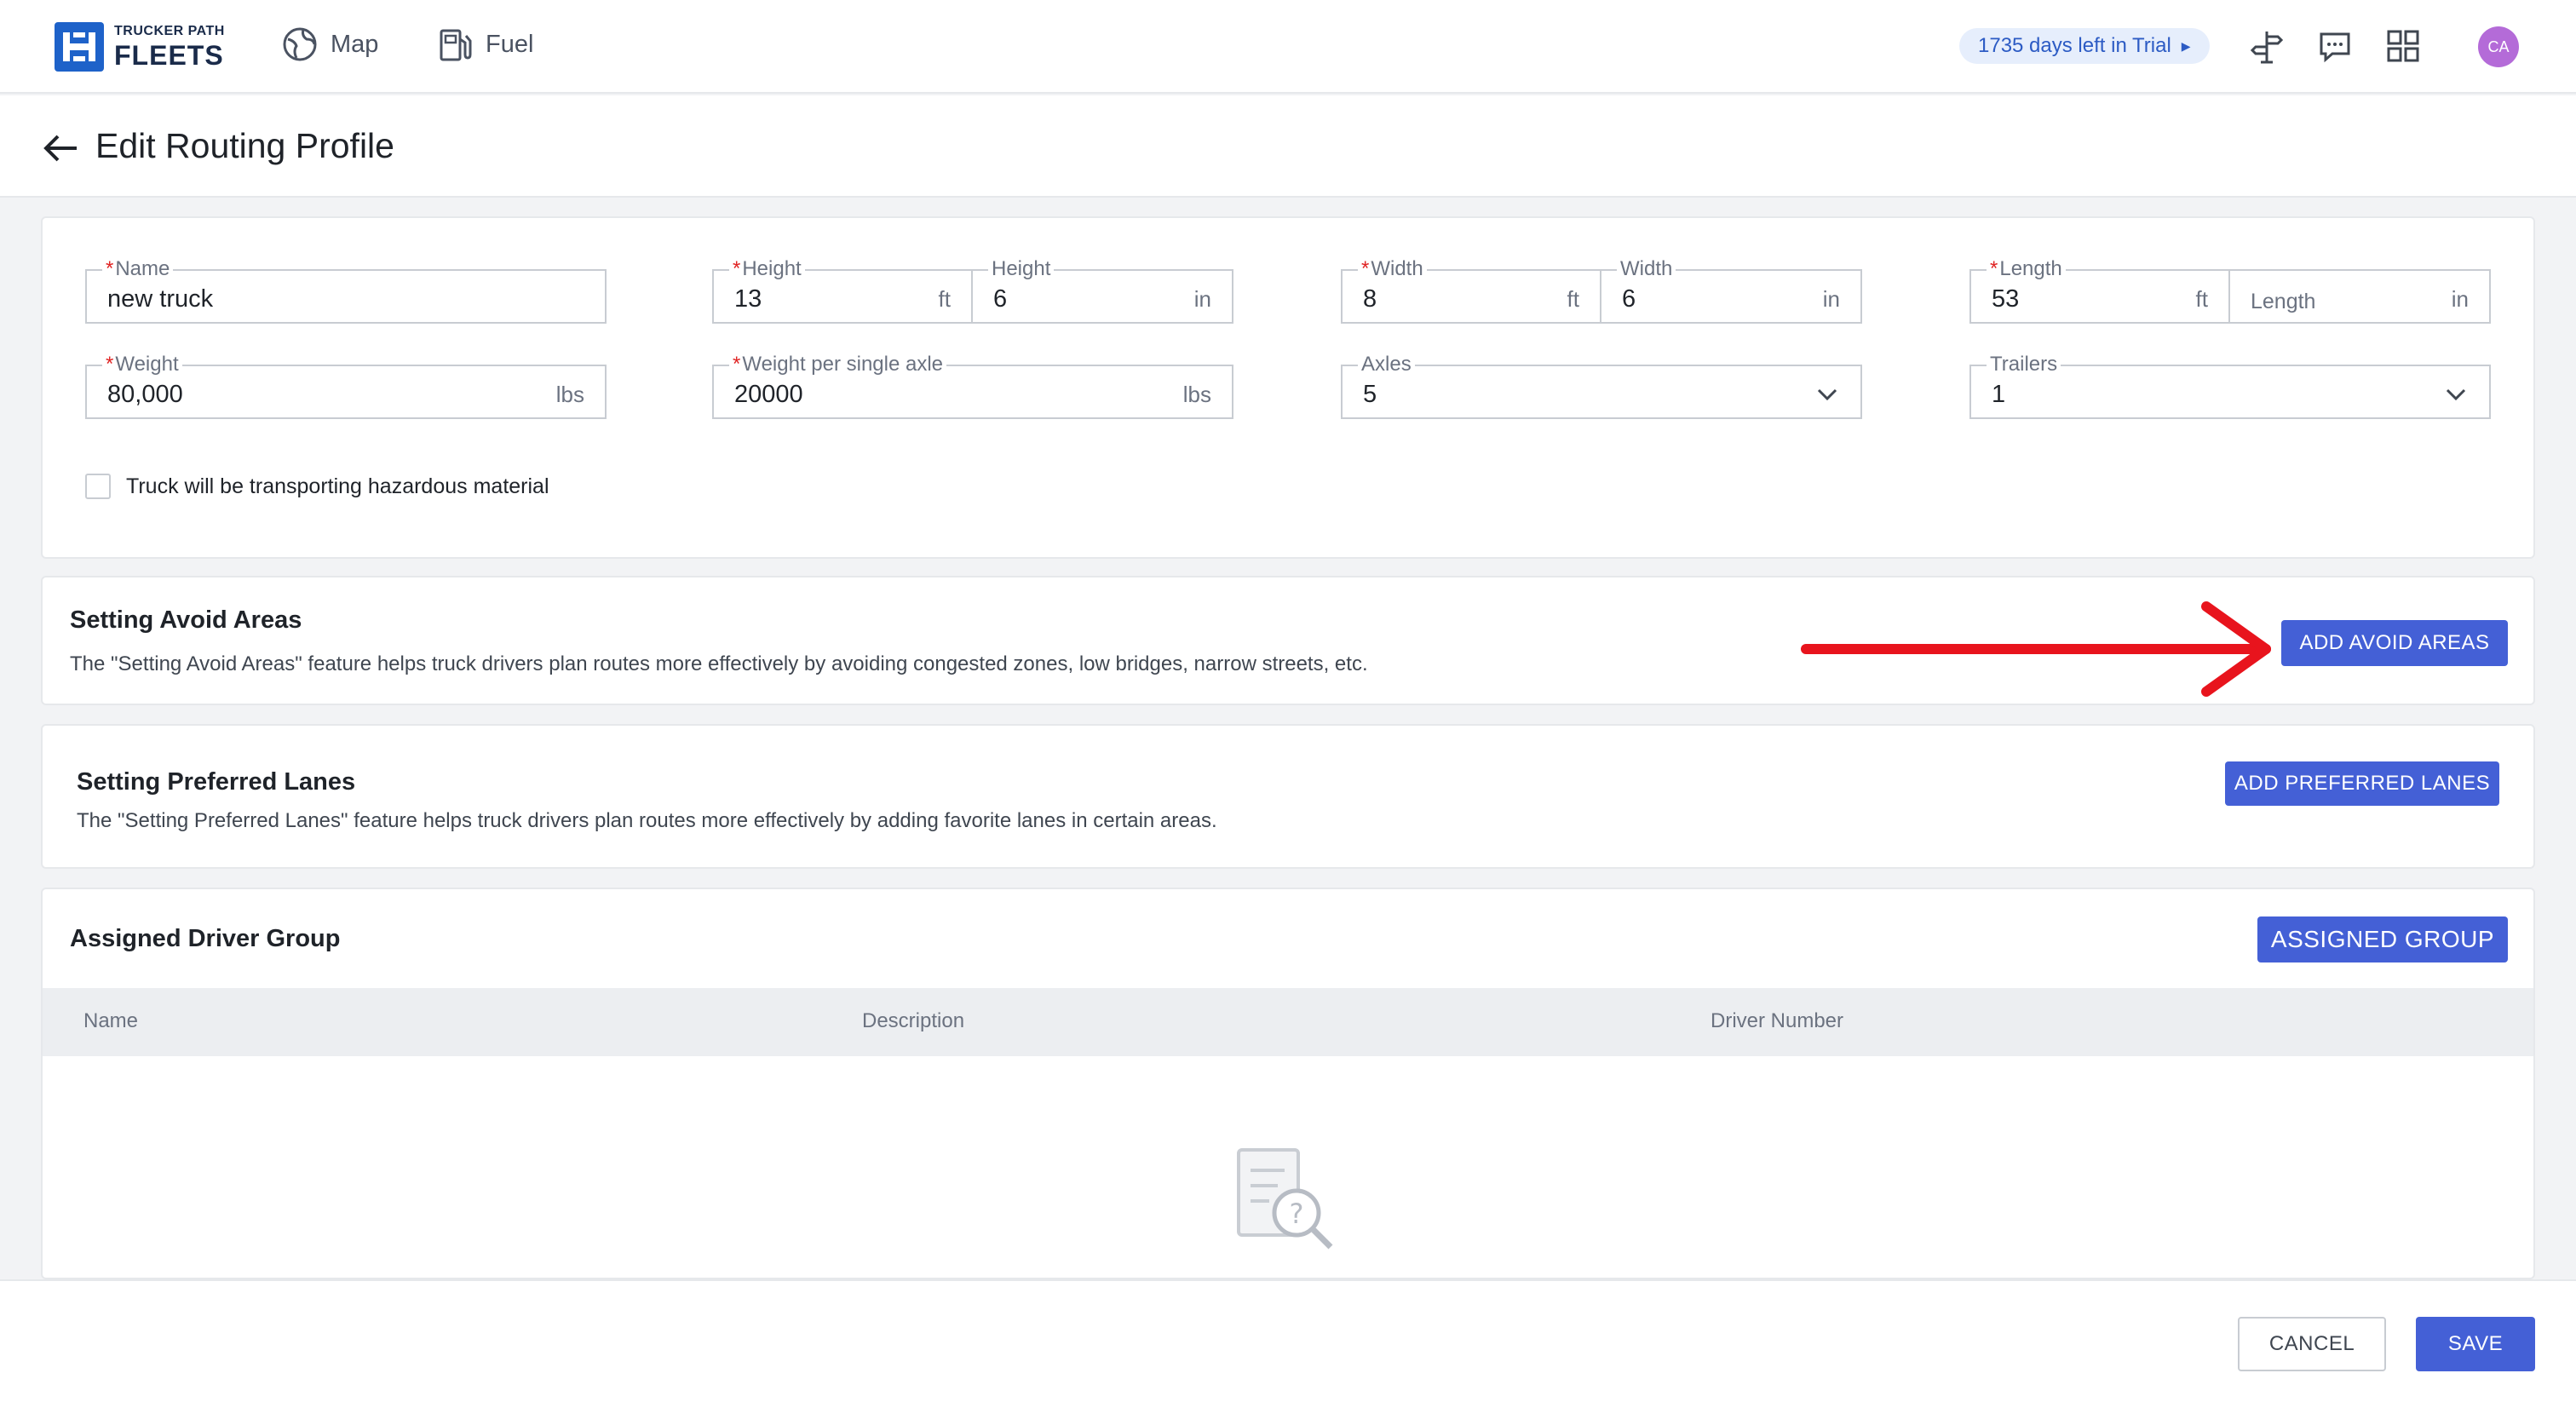  Describe the element at coordinates (169, 55) in the screenshot. I see `logo-line2: FLEETS` at that location.